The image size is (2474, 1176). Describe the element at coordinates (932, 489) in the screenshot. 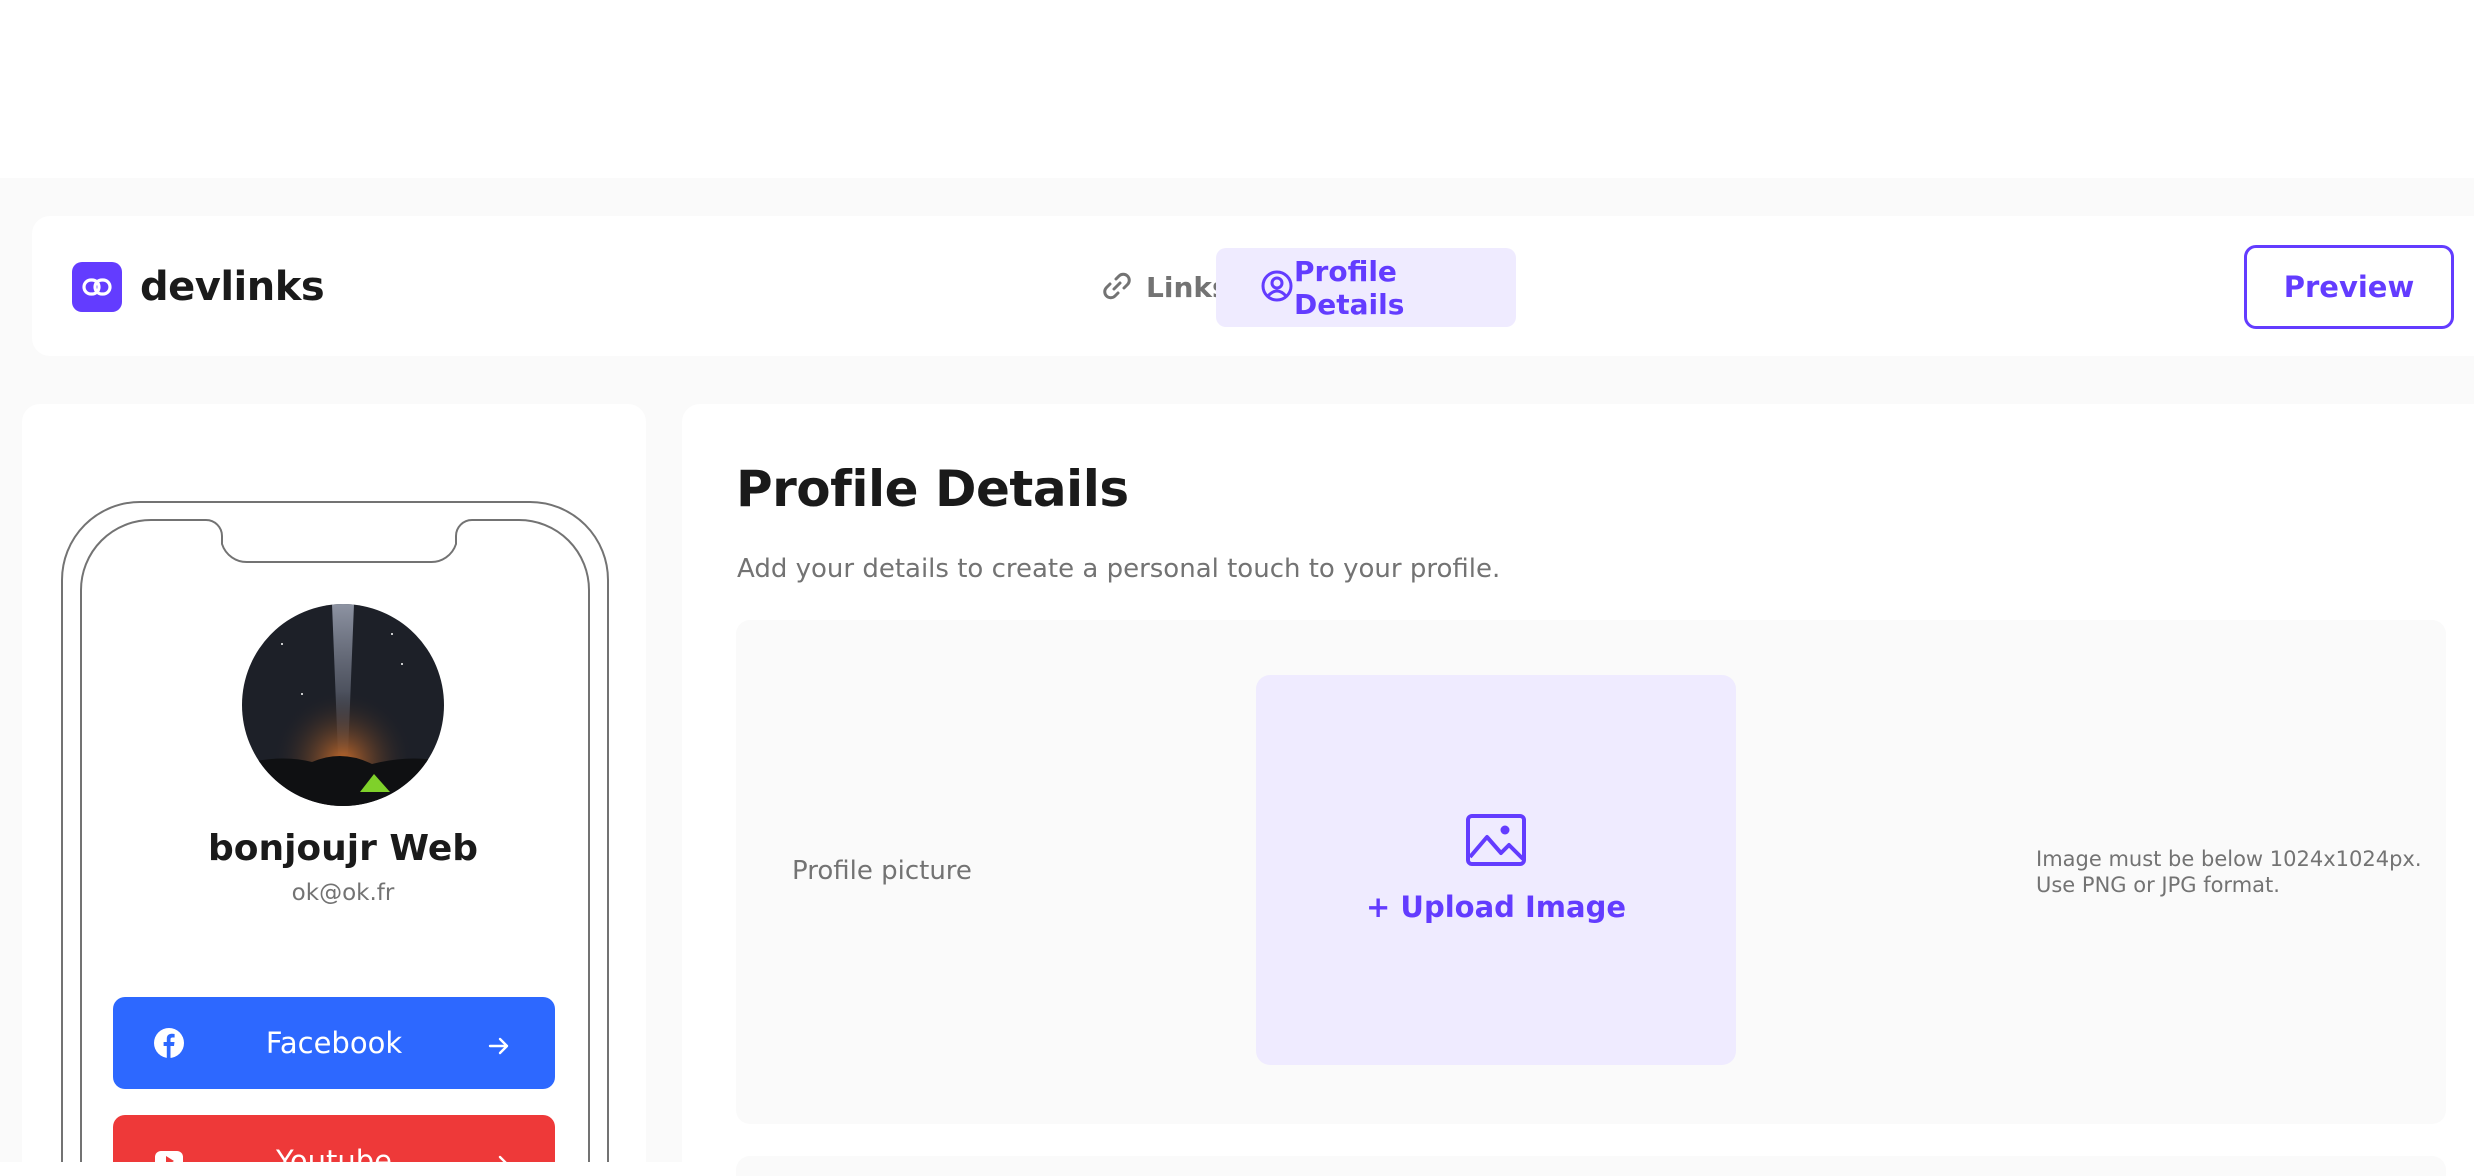

I see `page-title: Profile Details` at that location.